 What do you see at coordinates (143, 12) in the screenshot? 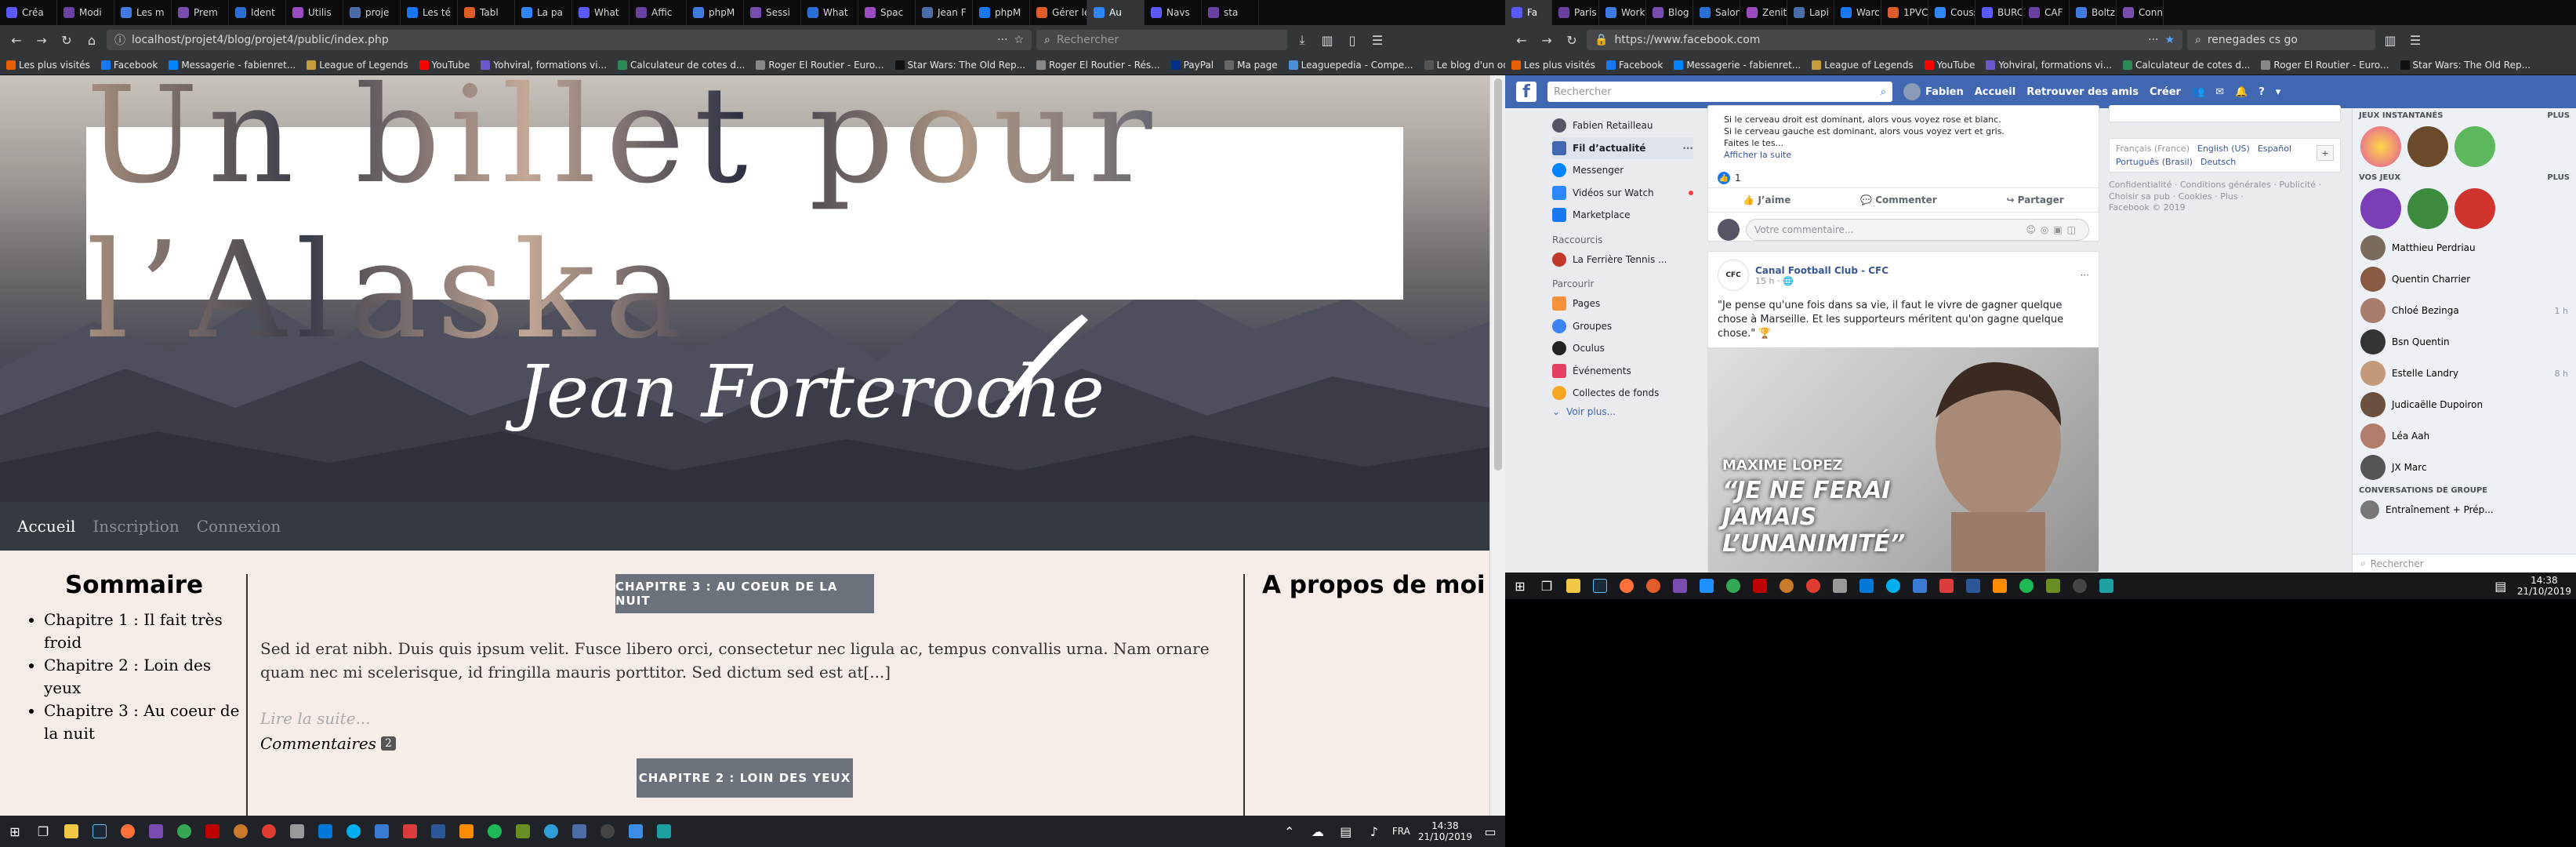
I see `browser-tab: Les m` at bounding box center [143, 12].